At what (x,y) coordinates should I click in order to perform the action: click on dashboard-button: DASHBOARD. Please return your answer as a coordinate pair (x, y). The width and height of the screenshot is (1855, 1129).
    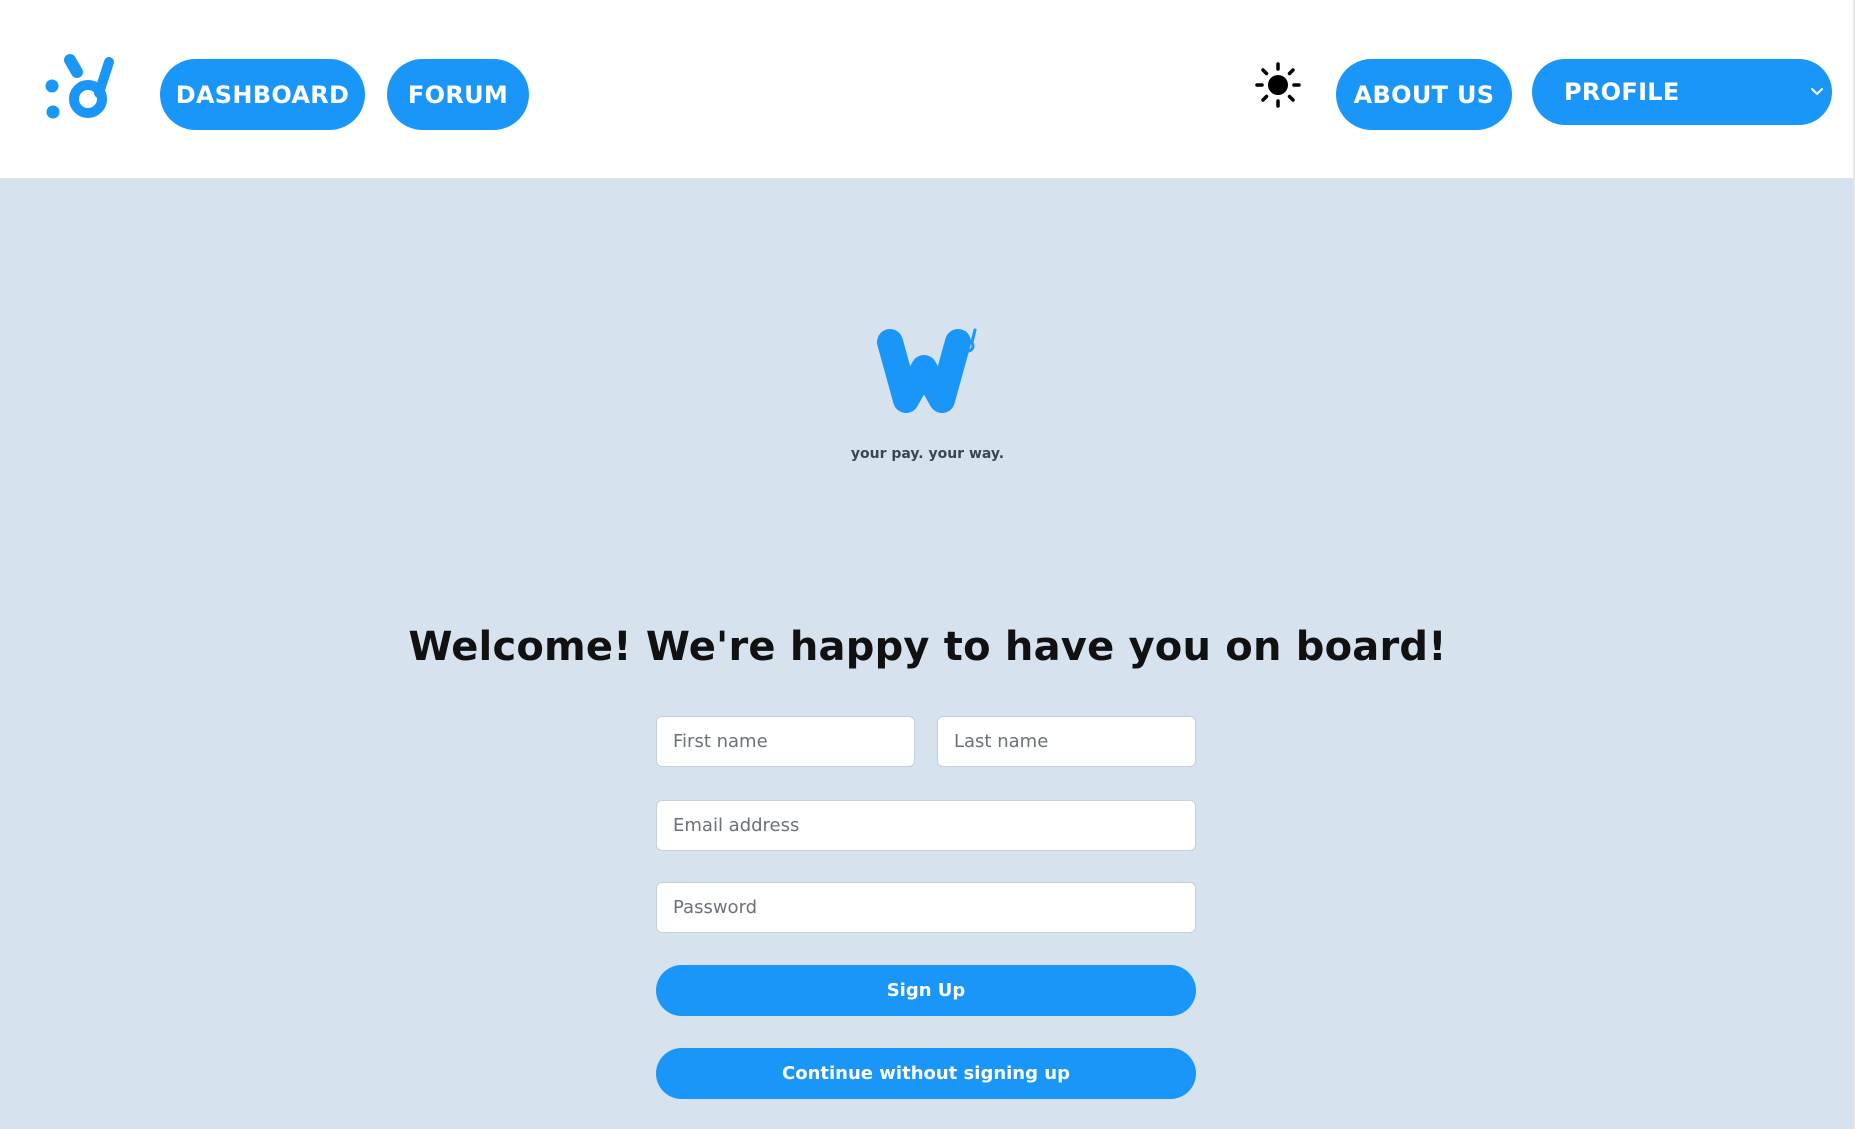
    Looking at the image, I should click on (262, 94).